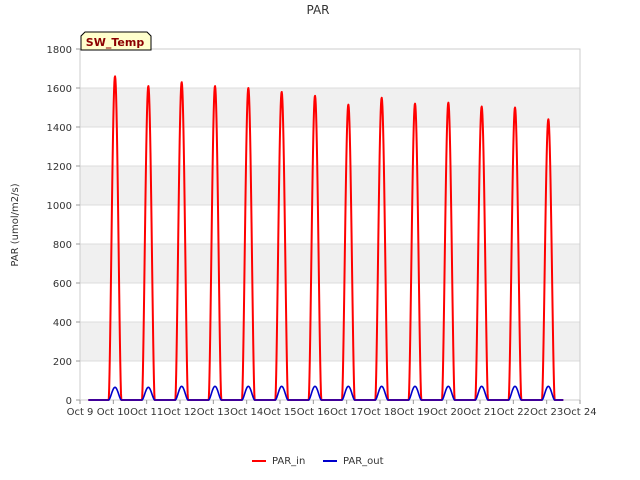 The image size is (640, 480). What do you see at coordinates (62, 284) in the screenshot?
I see `y-tick-label: 600` at bounding box center [62, 284].